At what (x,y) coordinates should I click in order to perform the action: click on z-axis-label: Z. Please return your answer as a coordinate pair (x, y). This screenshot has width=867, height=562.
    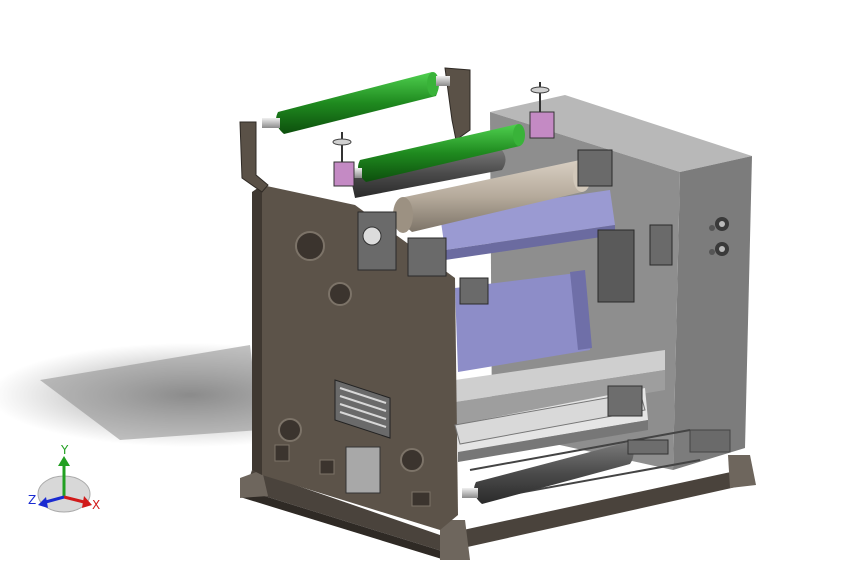
    Looking at the image, I should click on (32, 500).